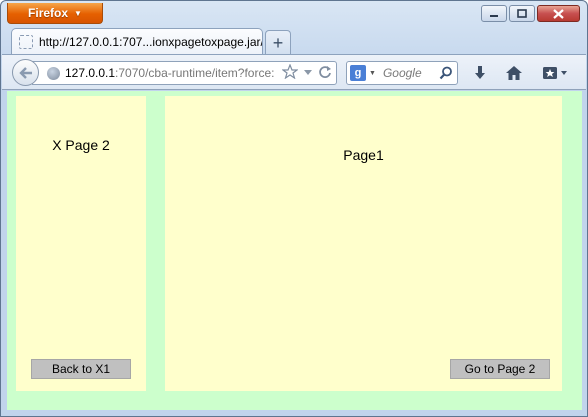  I want to click on minimize-button, so click(494, 13).